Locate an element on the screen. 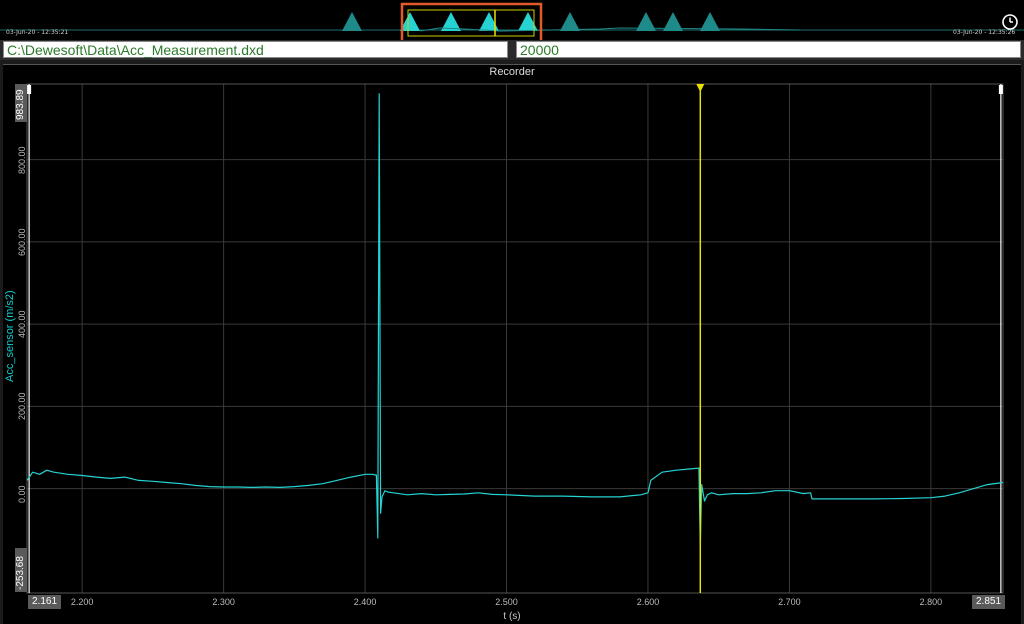  x-axis-label: t (s) is located at coordinates (512, 616).